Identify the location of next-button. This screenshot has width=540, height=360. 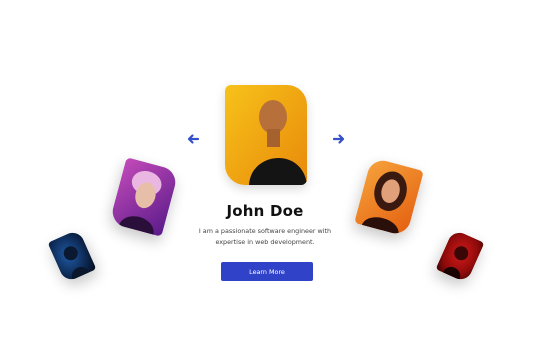
(339, 139).